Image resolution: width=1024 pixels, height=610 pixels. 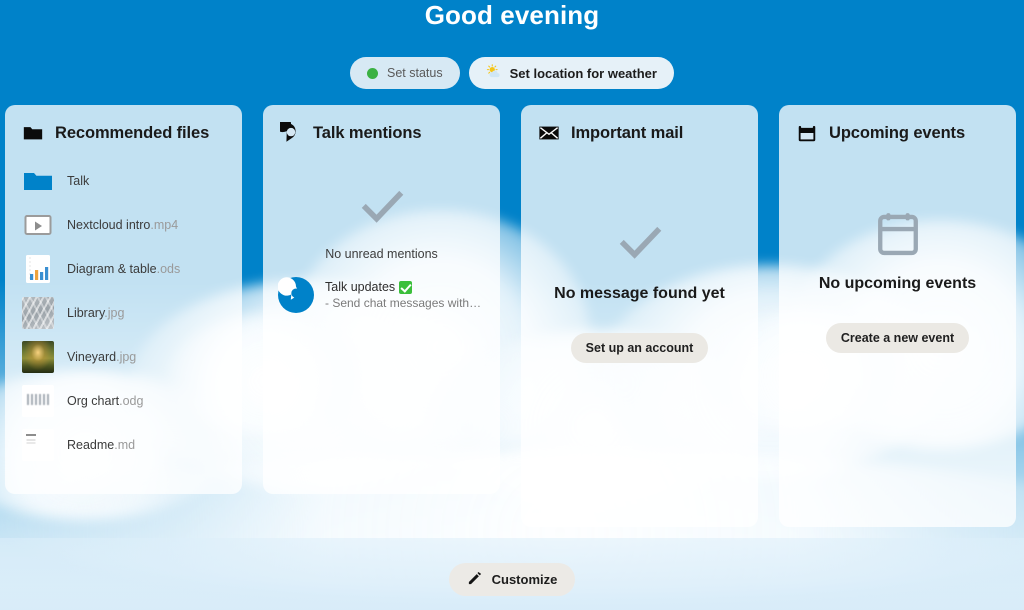 I want to click on empty-state: No upcoming events Create a new event, so click(x=897, y=254).